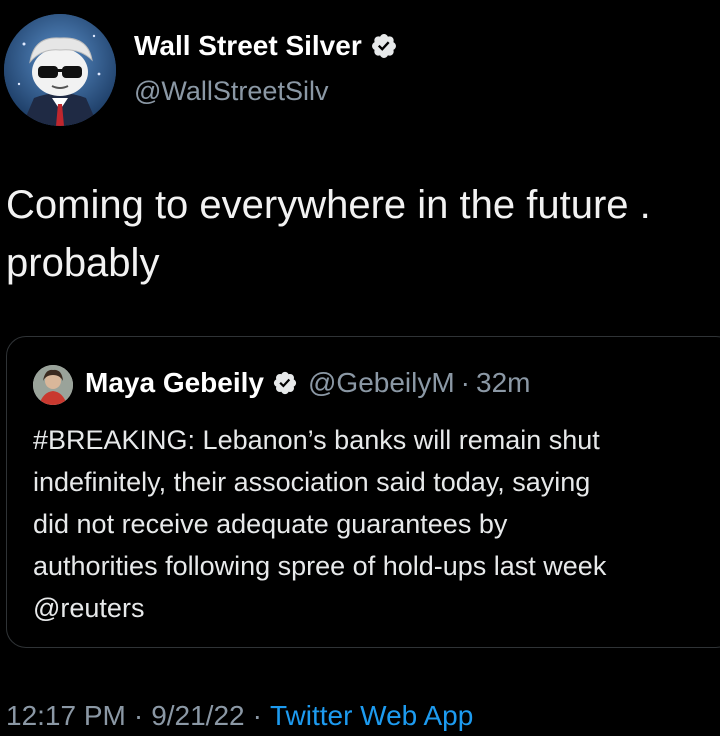 Image resolution: width=720 pixels, height=736 pixels. Describe the element at coordinates (53, 385) in the screenshot. I see `quoted-author-avatar` at that location.